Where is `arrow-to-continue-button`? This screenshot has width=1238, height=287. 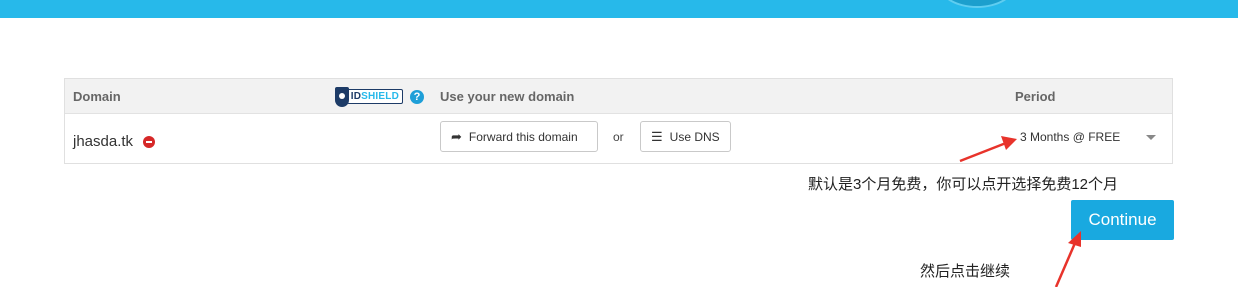 arrow-to-continue-button is located at coordinates (1067, 259).